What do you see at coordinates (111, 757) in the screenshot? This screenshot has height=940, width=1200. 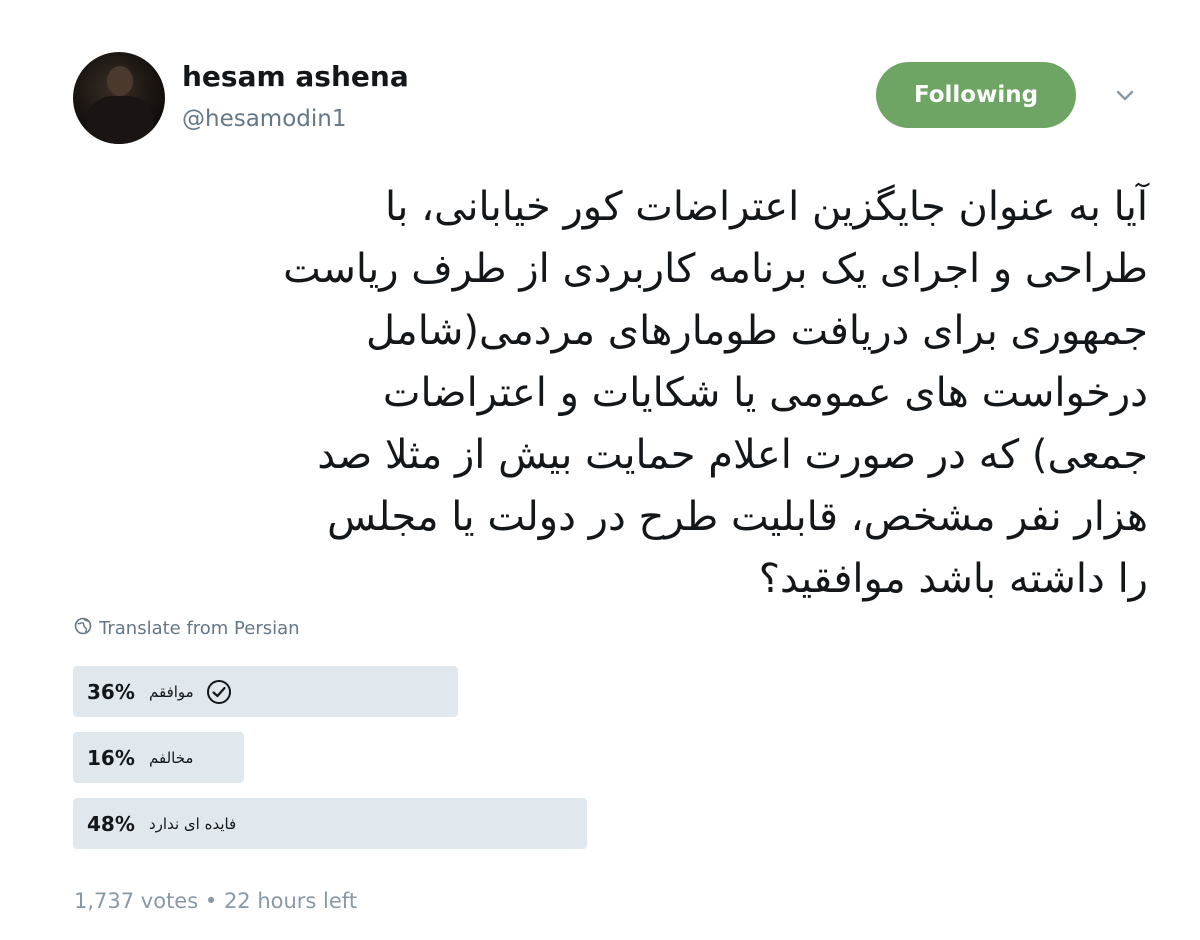 I see `poll-option-percent: 16%` at bounding box center [111, 757].